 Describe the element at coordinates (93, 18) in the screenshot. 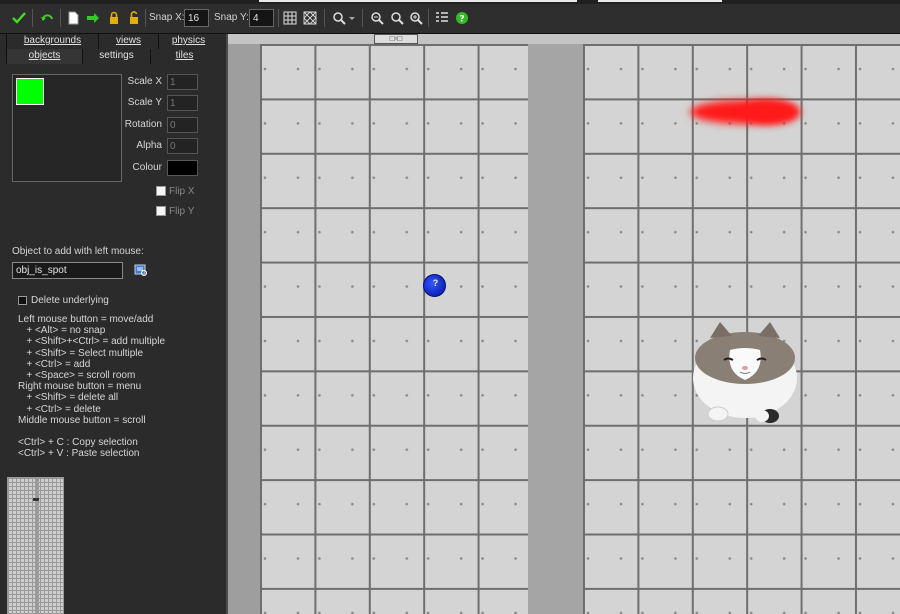

I see `arrow-right-icon` at that location.